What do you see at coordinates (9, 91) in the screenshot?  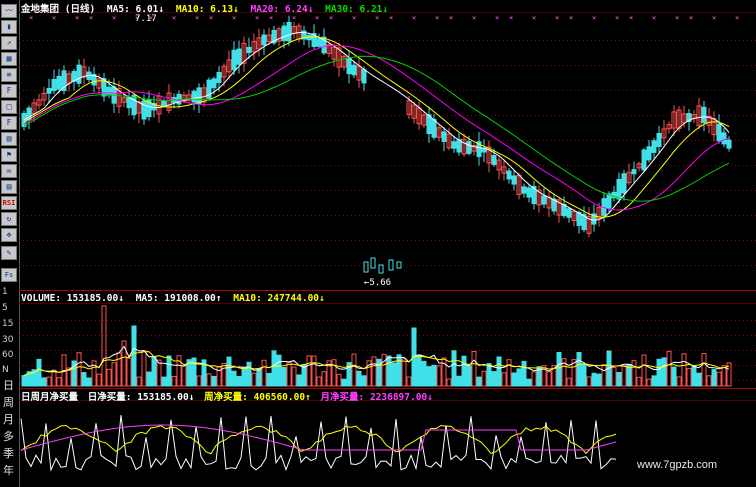 I see `f10-icon: F` at bounding box center [9, 91].